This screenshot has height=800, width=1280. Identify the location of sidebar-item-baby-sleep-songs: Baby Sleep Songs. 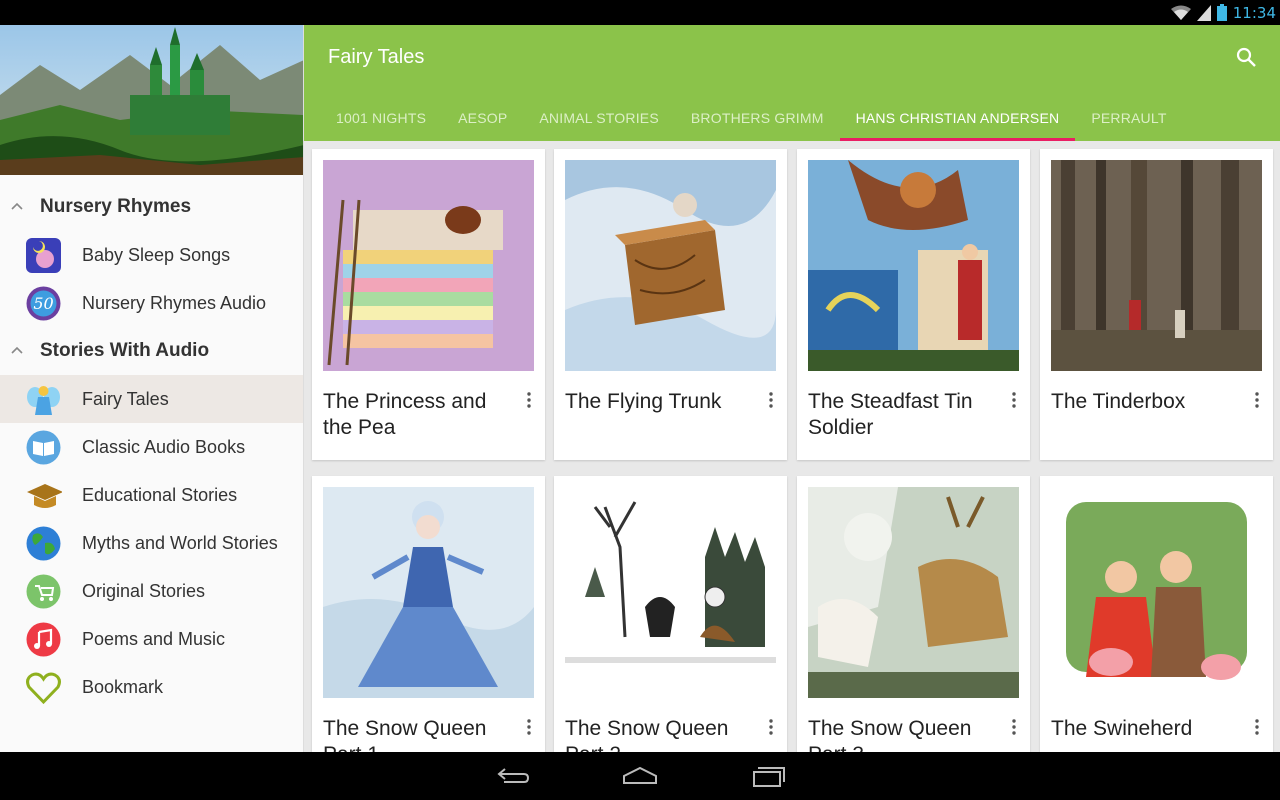
(151, 255).